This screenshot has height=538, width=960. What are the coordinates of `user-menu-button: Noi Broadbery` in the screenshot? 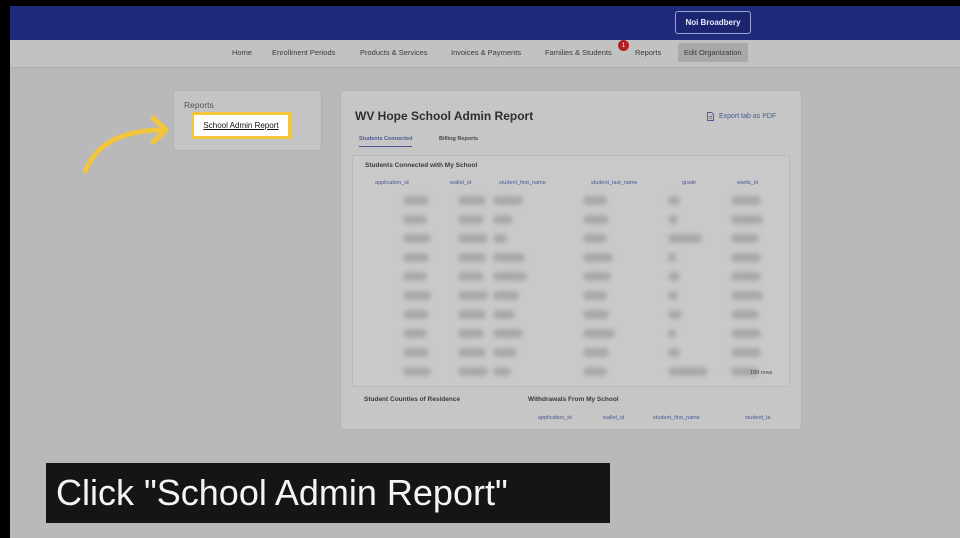 It's located at (713, 22).